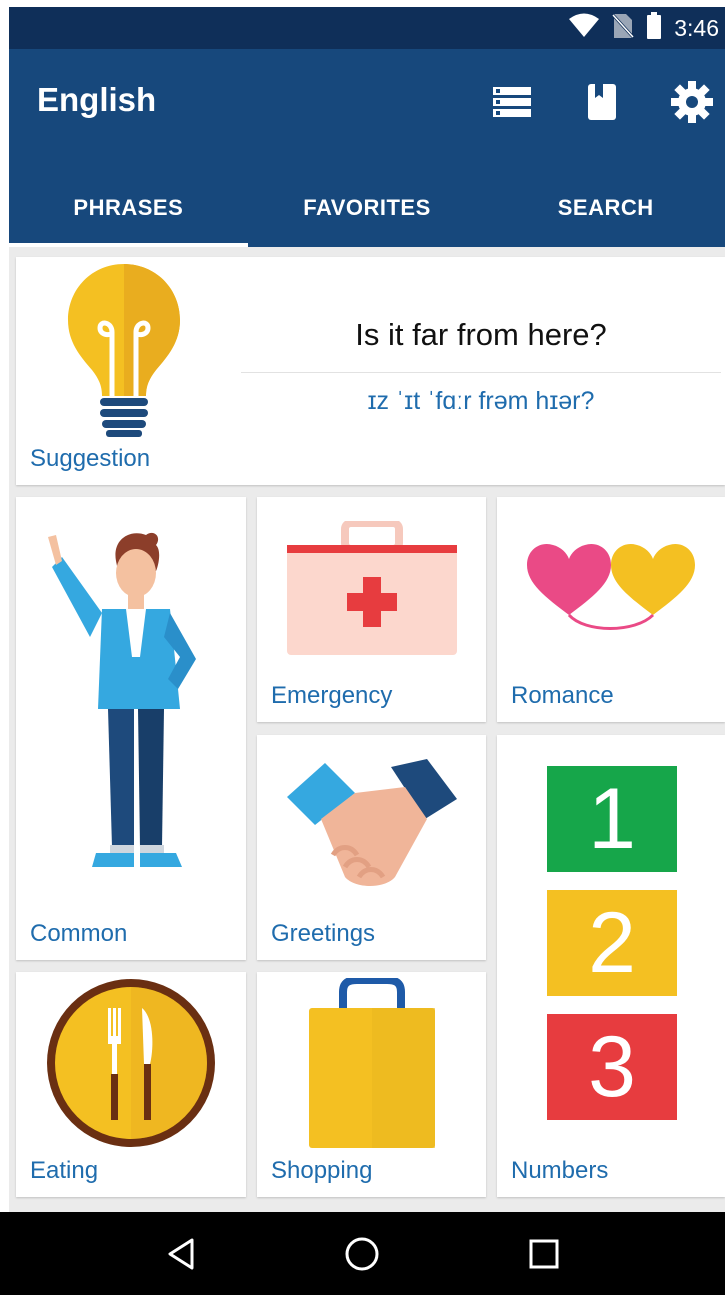  I want to click on home-button, so click(362, 1254).